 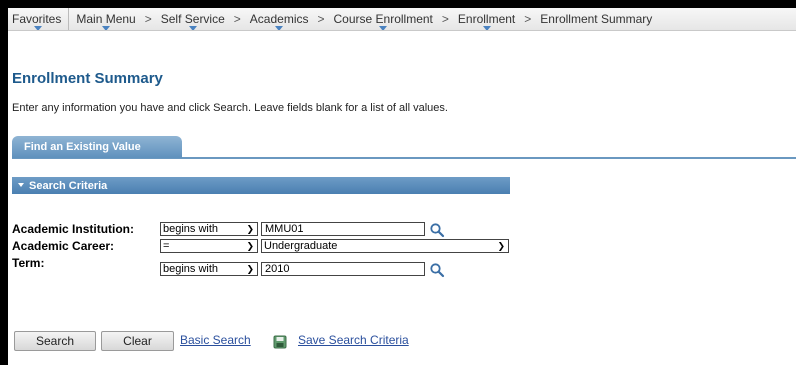 I want to click on breadcrumb-course-enrollment: Course Enrollment, so click(x=383, y=19).